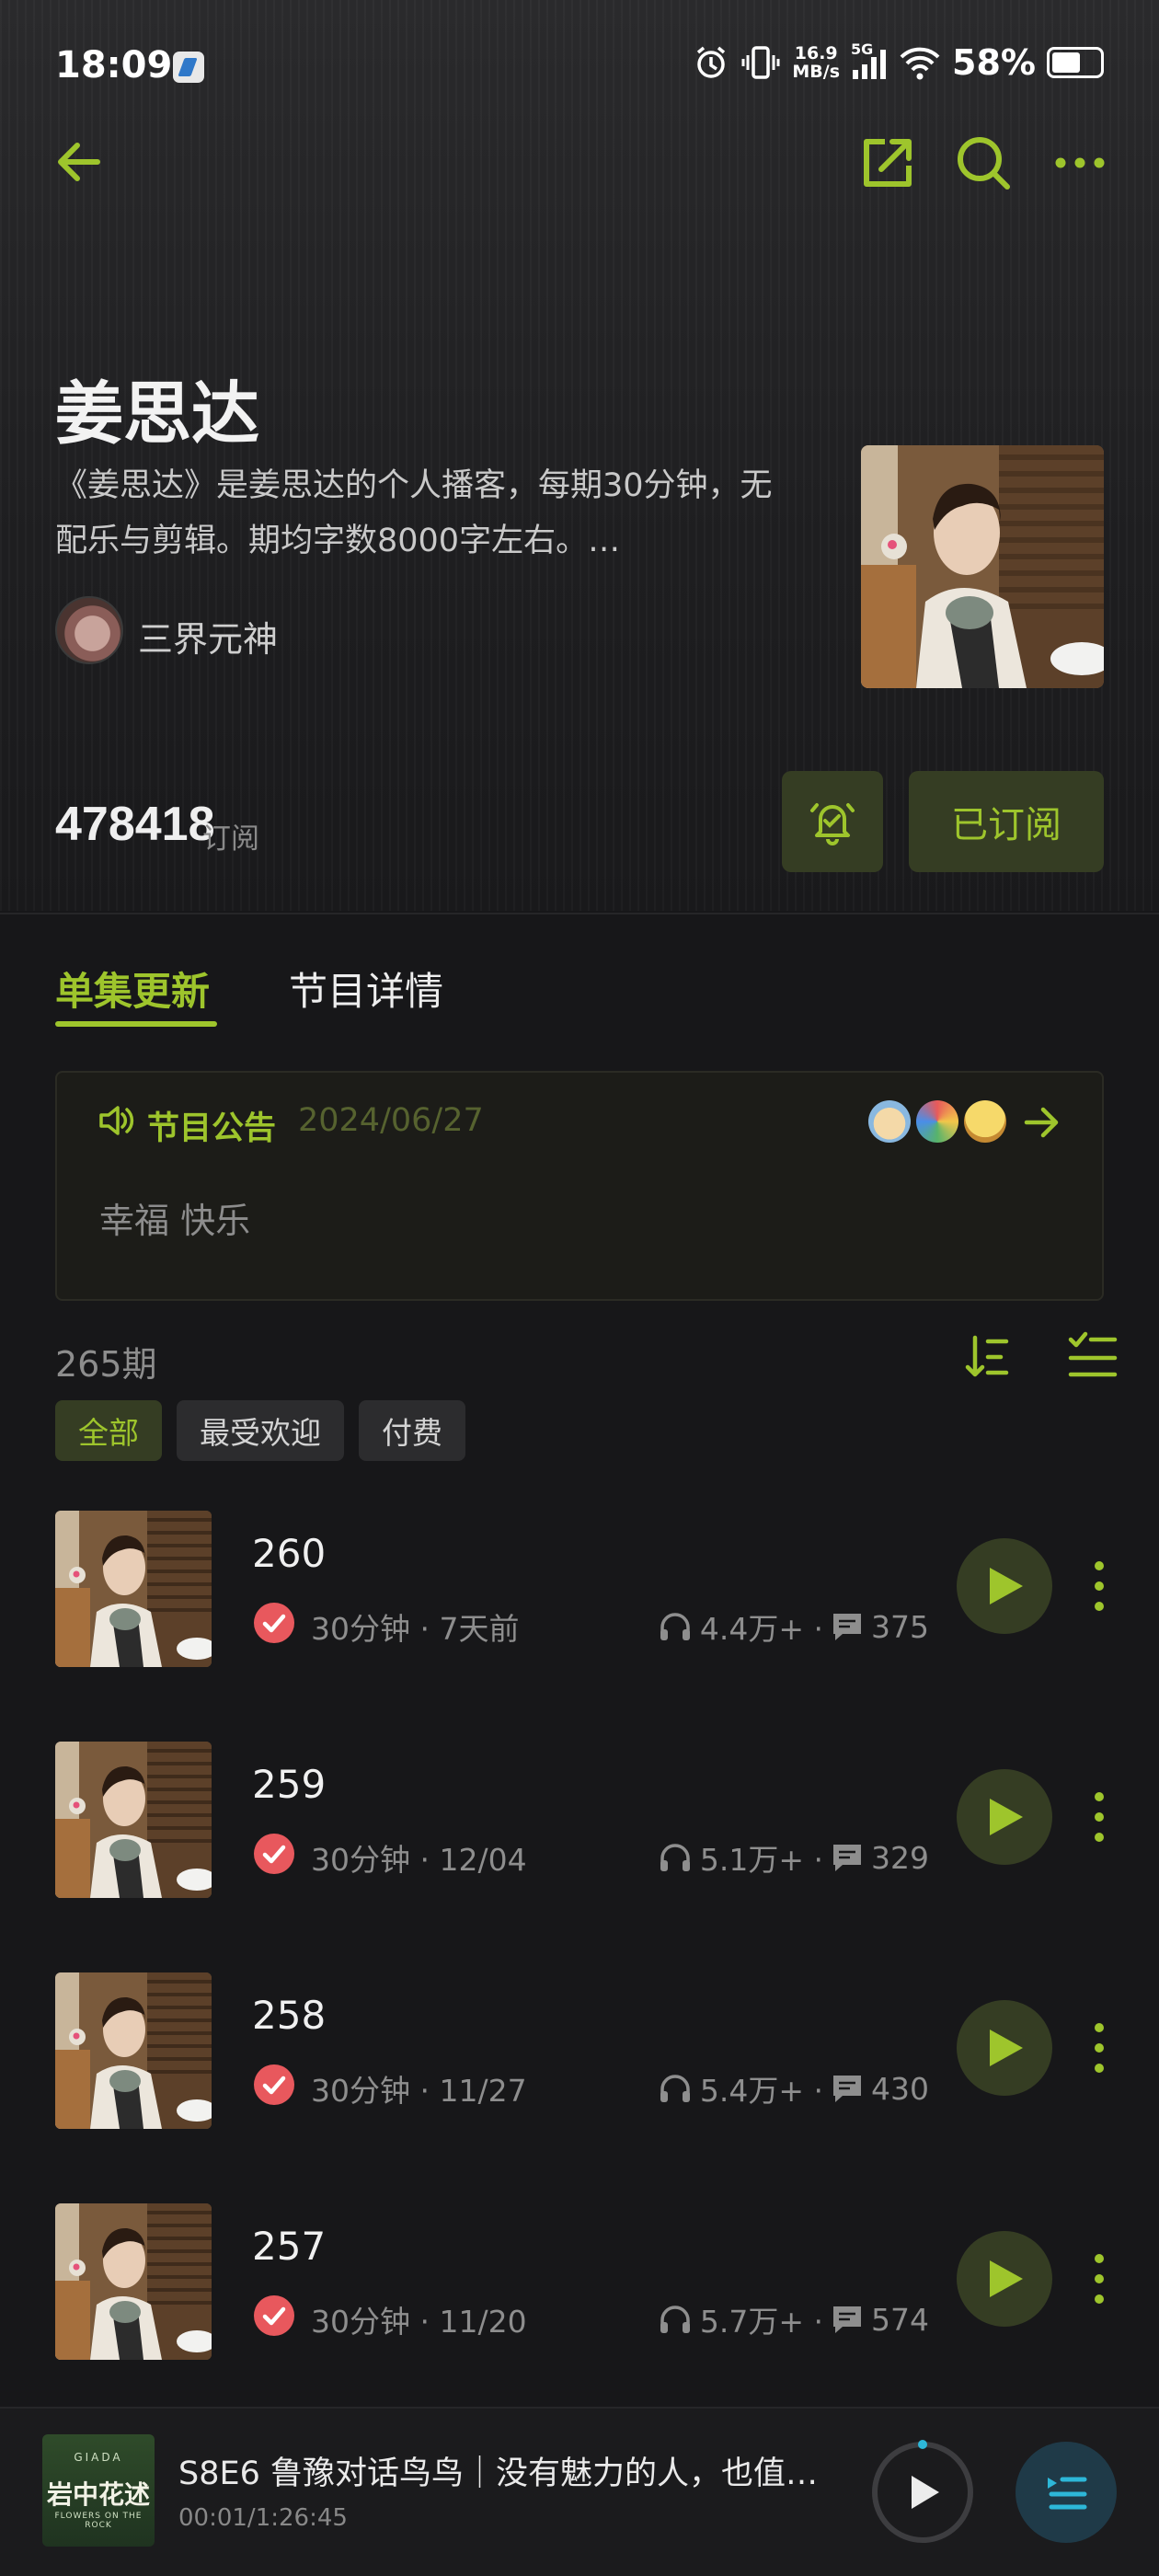 The image size is (1159, 2576). Describe the element at coordinates (289, 1553) in the screenshot. I see `episode-title: 260` at that location.